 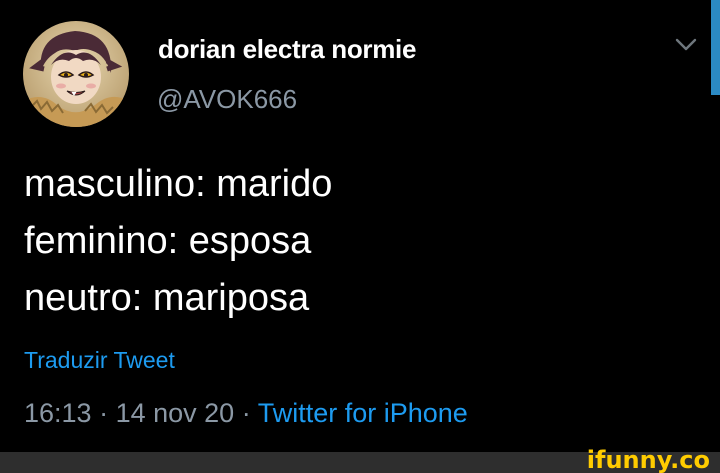 I want to click on avatar, so click(x=76, y=74).